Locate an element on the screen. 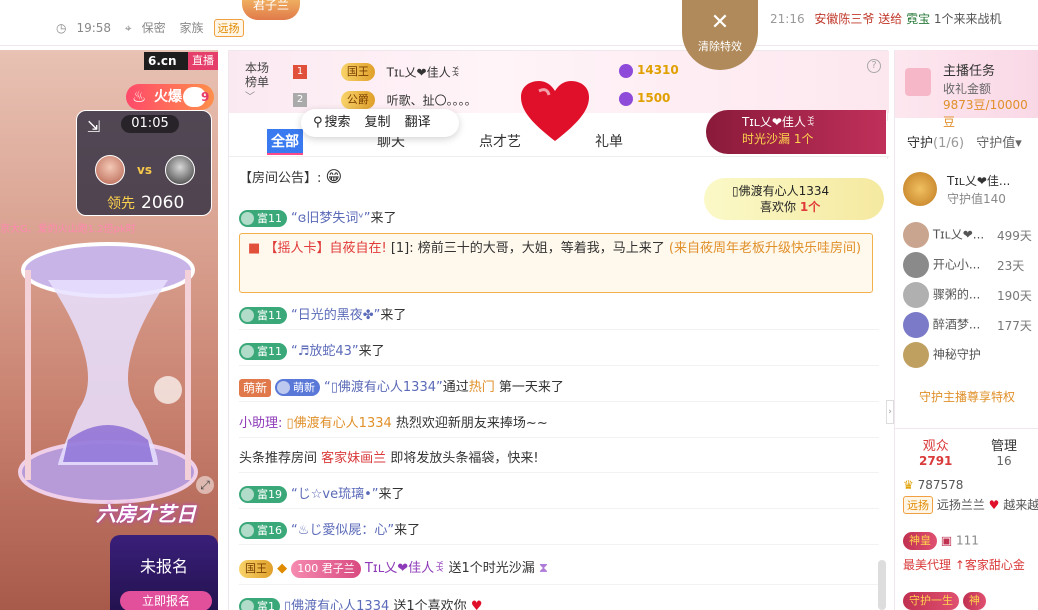  god-emperor-badge: 神皇 is located at coordinates (920, 541).